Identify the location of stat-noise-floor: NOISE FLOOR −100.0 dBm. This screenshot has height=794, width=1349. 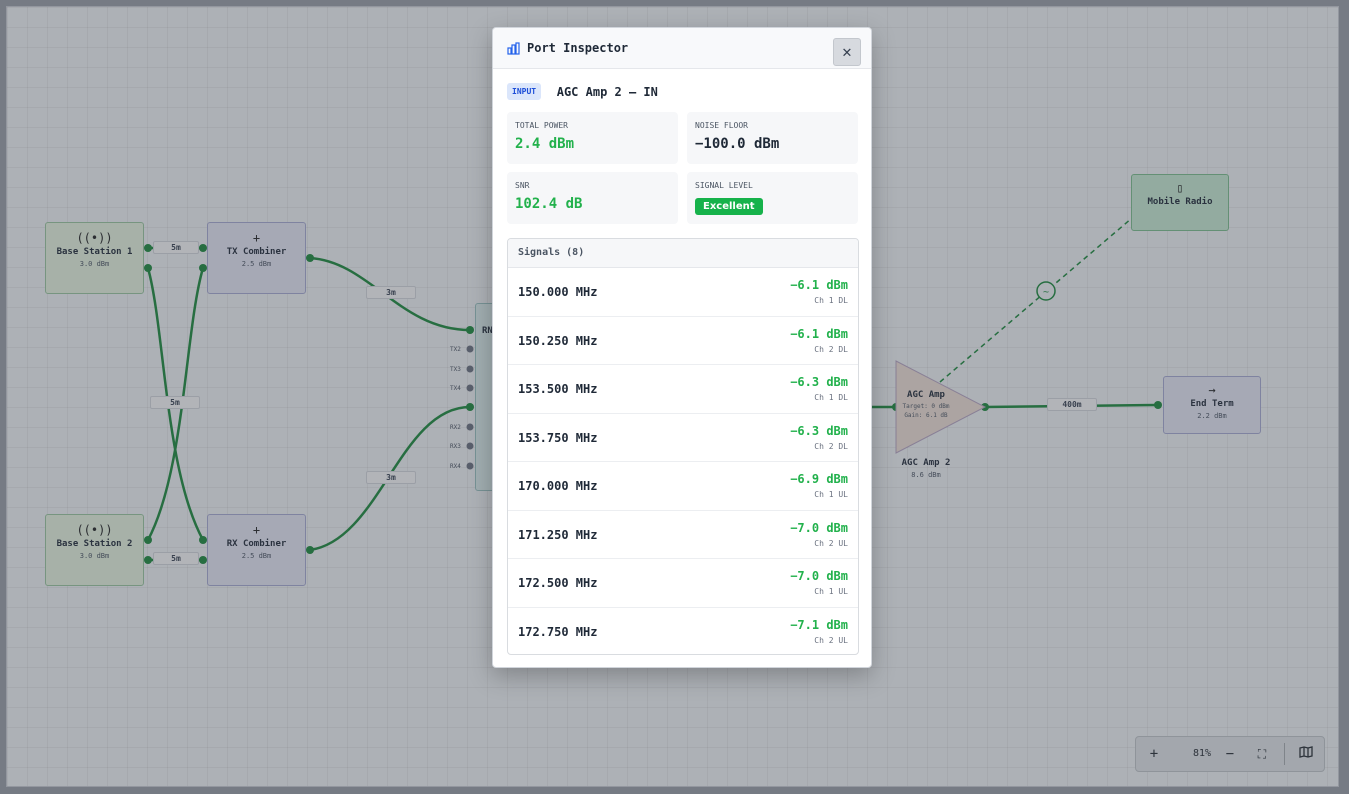
(772, 138).